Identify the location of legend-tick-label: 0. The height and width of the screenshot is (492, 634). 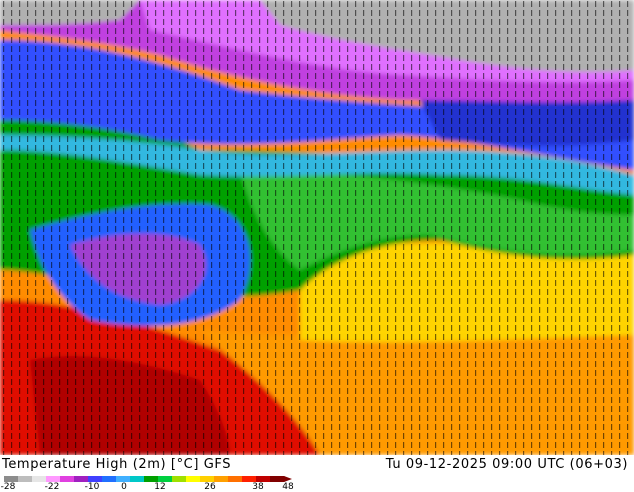
(124, 487).